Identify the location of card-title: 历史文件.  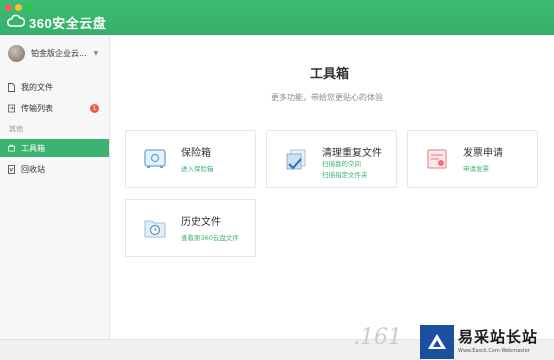
(201, 222).